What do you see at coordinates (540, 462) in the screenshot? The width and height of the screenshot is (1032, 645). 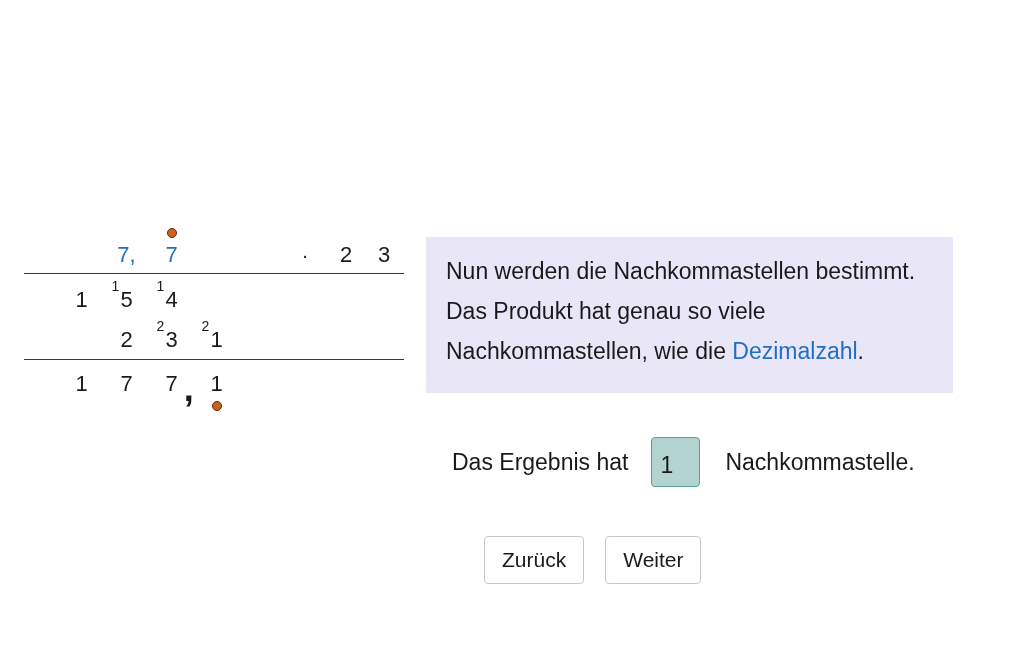 I see `answer-label: Das Ergebnis hat` at bounding box center [540, 462].